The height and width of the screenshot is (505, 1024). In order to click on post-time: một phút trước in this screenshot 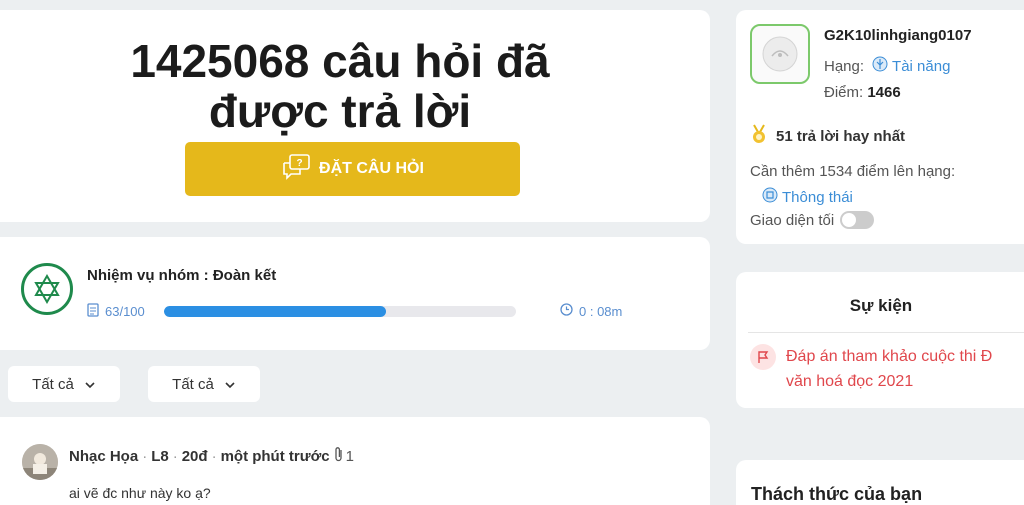, I will do `click(275, 456)`.